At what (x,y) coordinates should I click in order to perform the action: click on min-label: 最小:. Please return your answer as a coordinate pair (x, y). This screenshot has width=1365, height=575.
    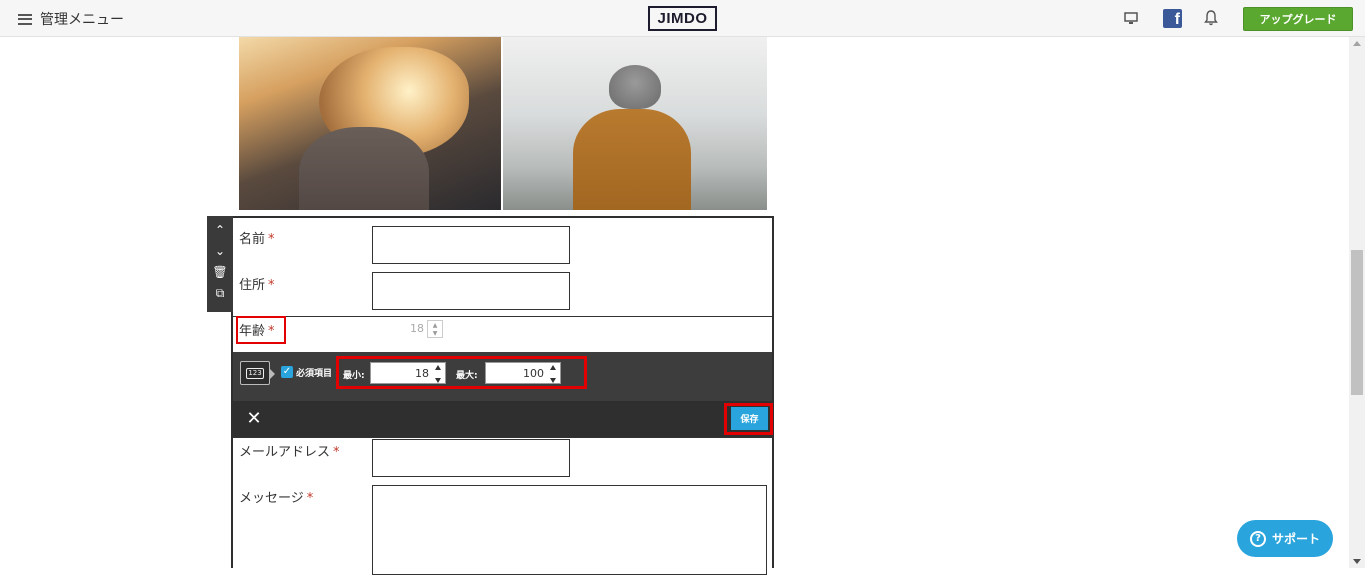
    Looking at the image, I should click on (354, 376).